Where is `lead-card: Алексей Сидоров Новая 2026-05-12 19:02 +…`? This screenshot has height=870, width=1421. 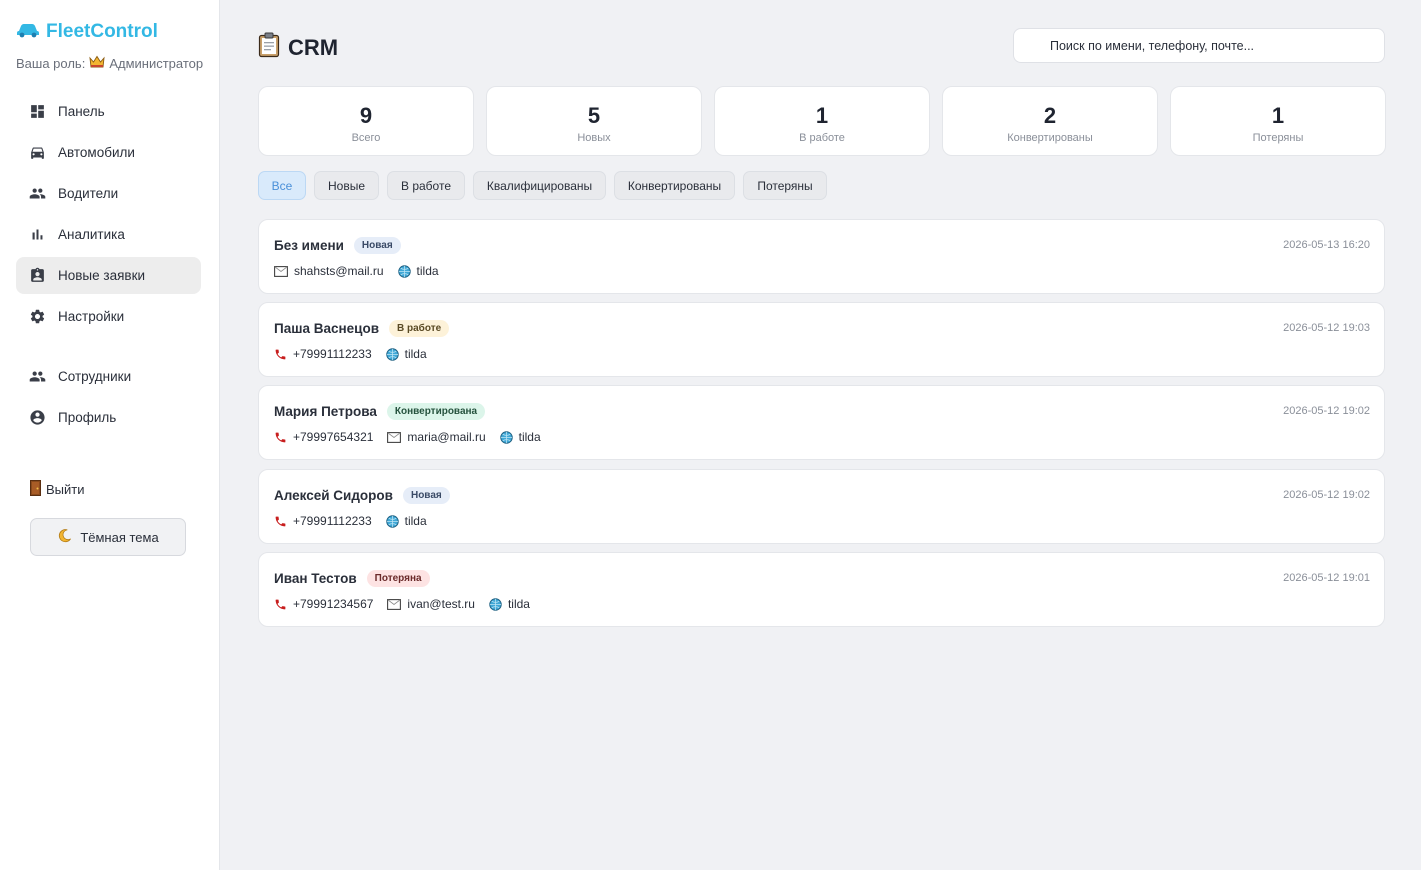 lead-card: Алексей Сидоров Новая 2026-05-12 19:02 +… is located at coordinates (821, 506).